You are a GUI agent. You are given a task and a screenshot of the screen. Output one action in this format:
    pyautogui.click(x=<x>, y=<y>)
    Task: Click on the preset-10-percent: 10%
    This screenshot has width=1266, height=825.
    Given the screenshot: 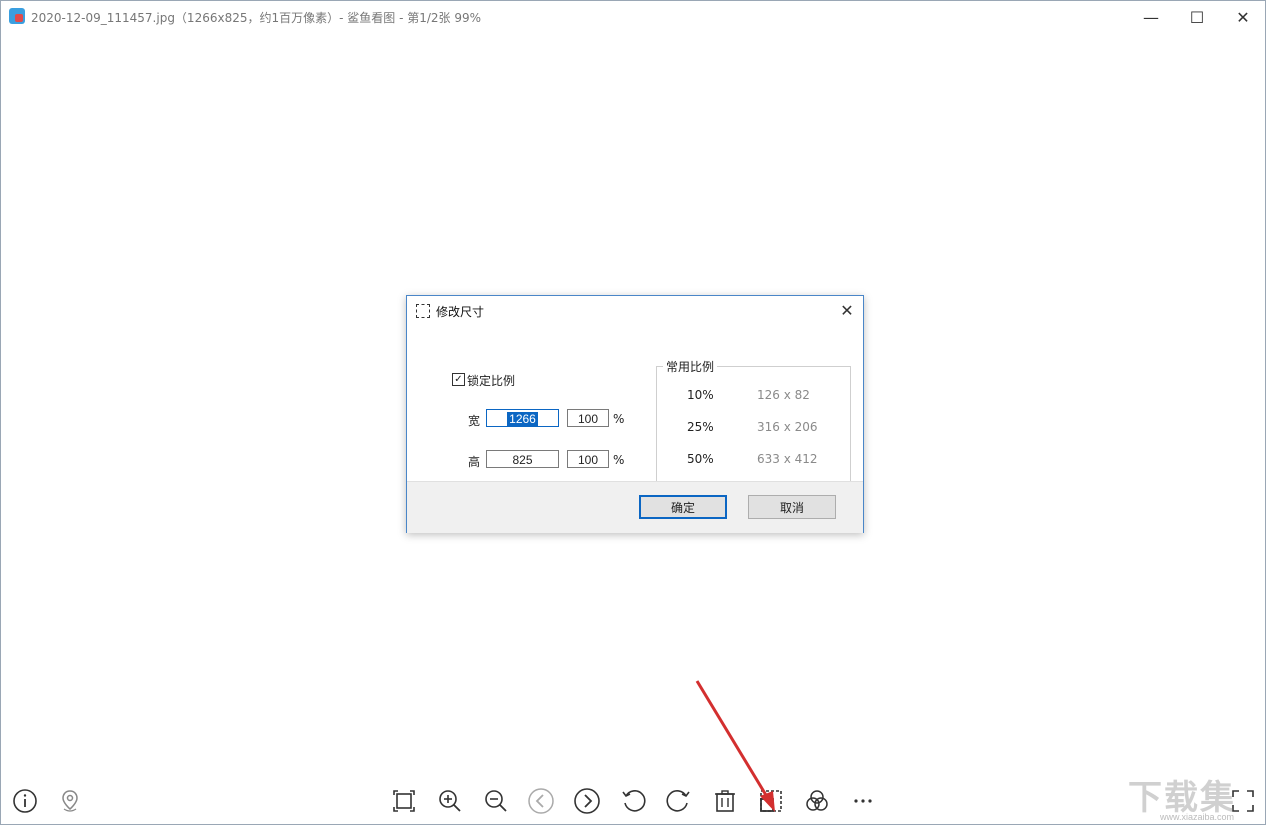 What is the action you would take?
    pyautogui.click(x=700, y=395)
    